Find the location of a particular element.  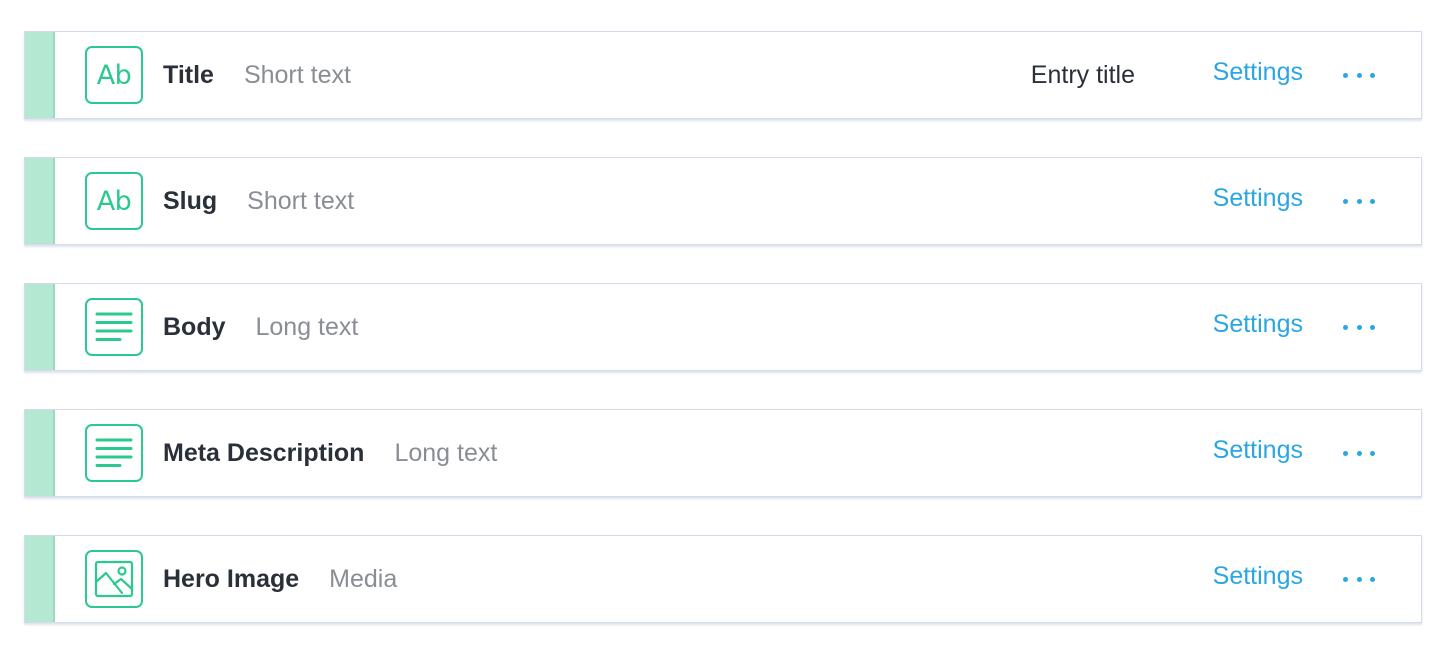

field-name: Slug Short text is located at coordinates (258, 201).